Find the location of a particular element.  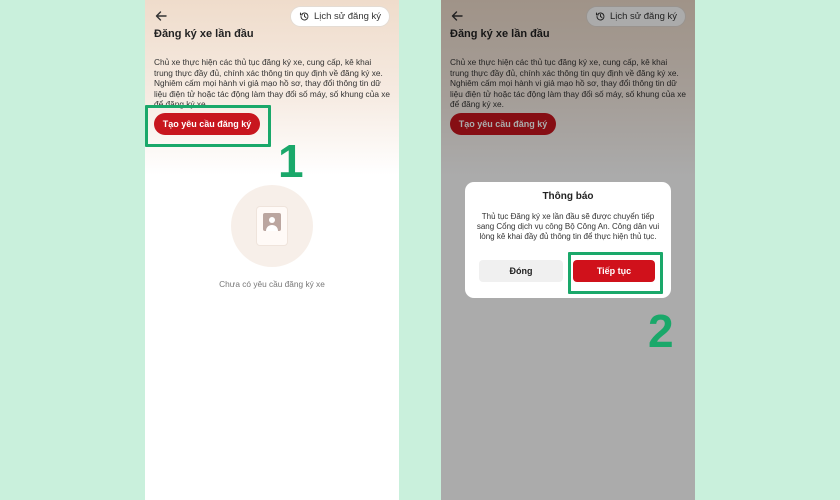

step-number-1: 1 is located at coordinates (291, 161).